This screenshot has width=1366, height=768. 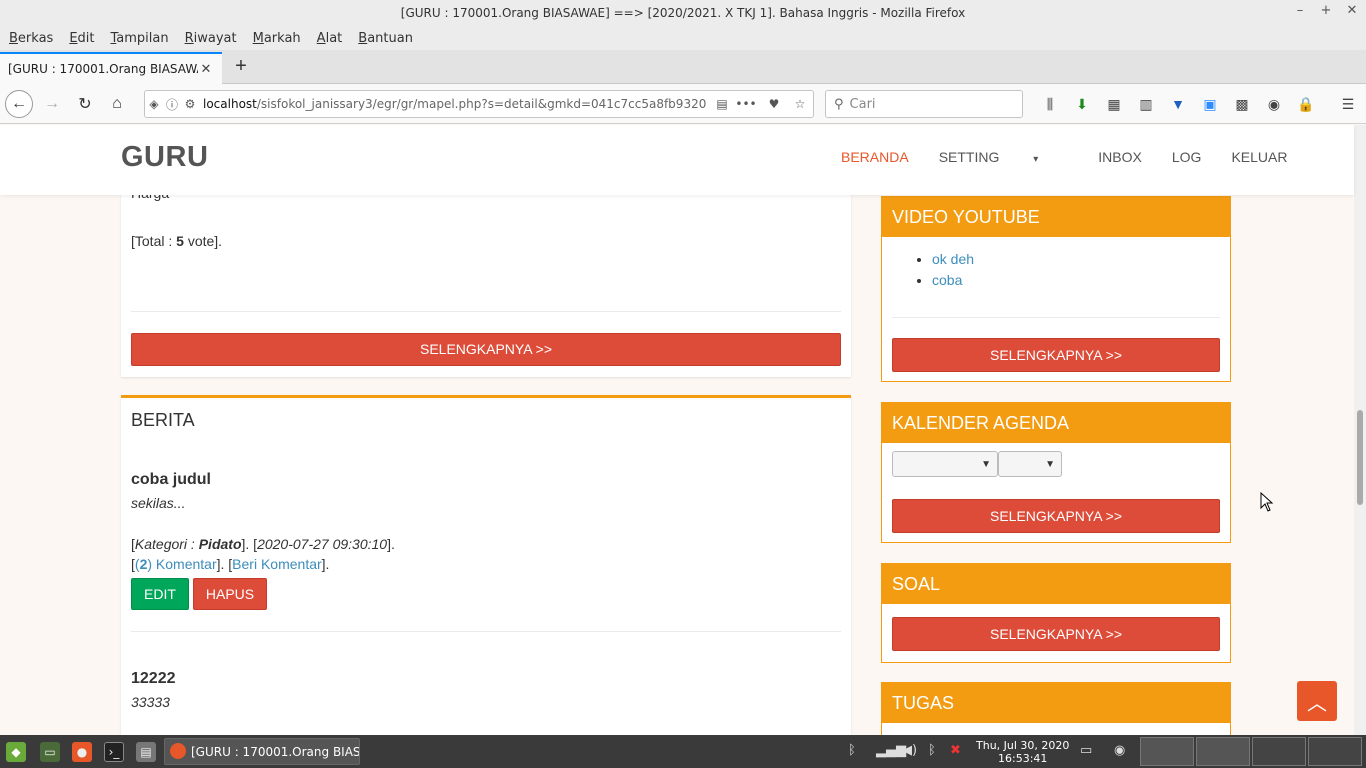 I want to click on battery-icon: ▭, so click(x=1086, y=750).